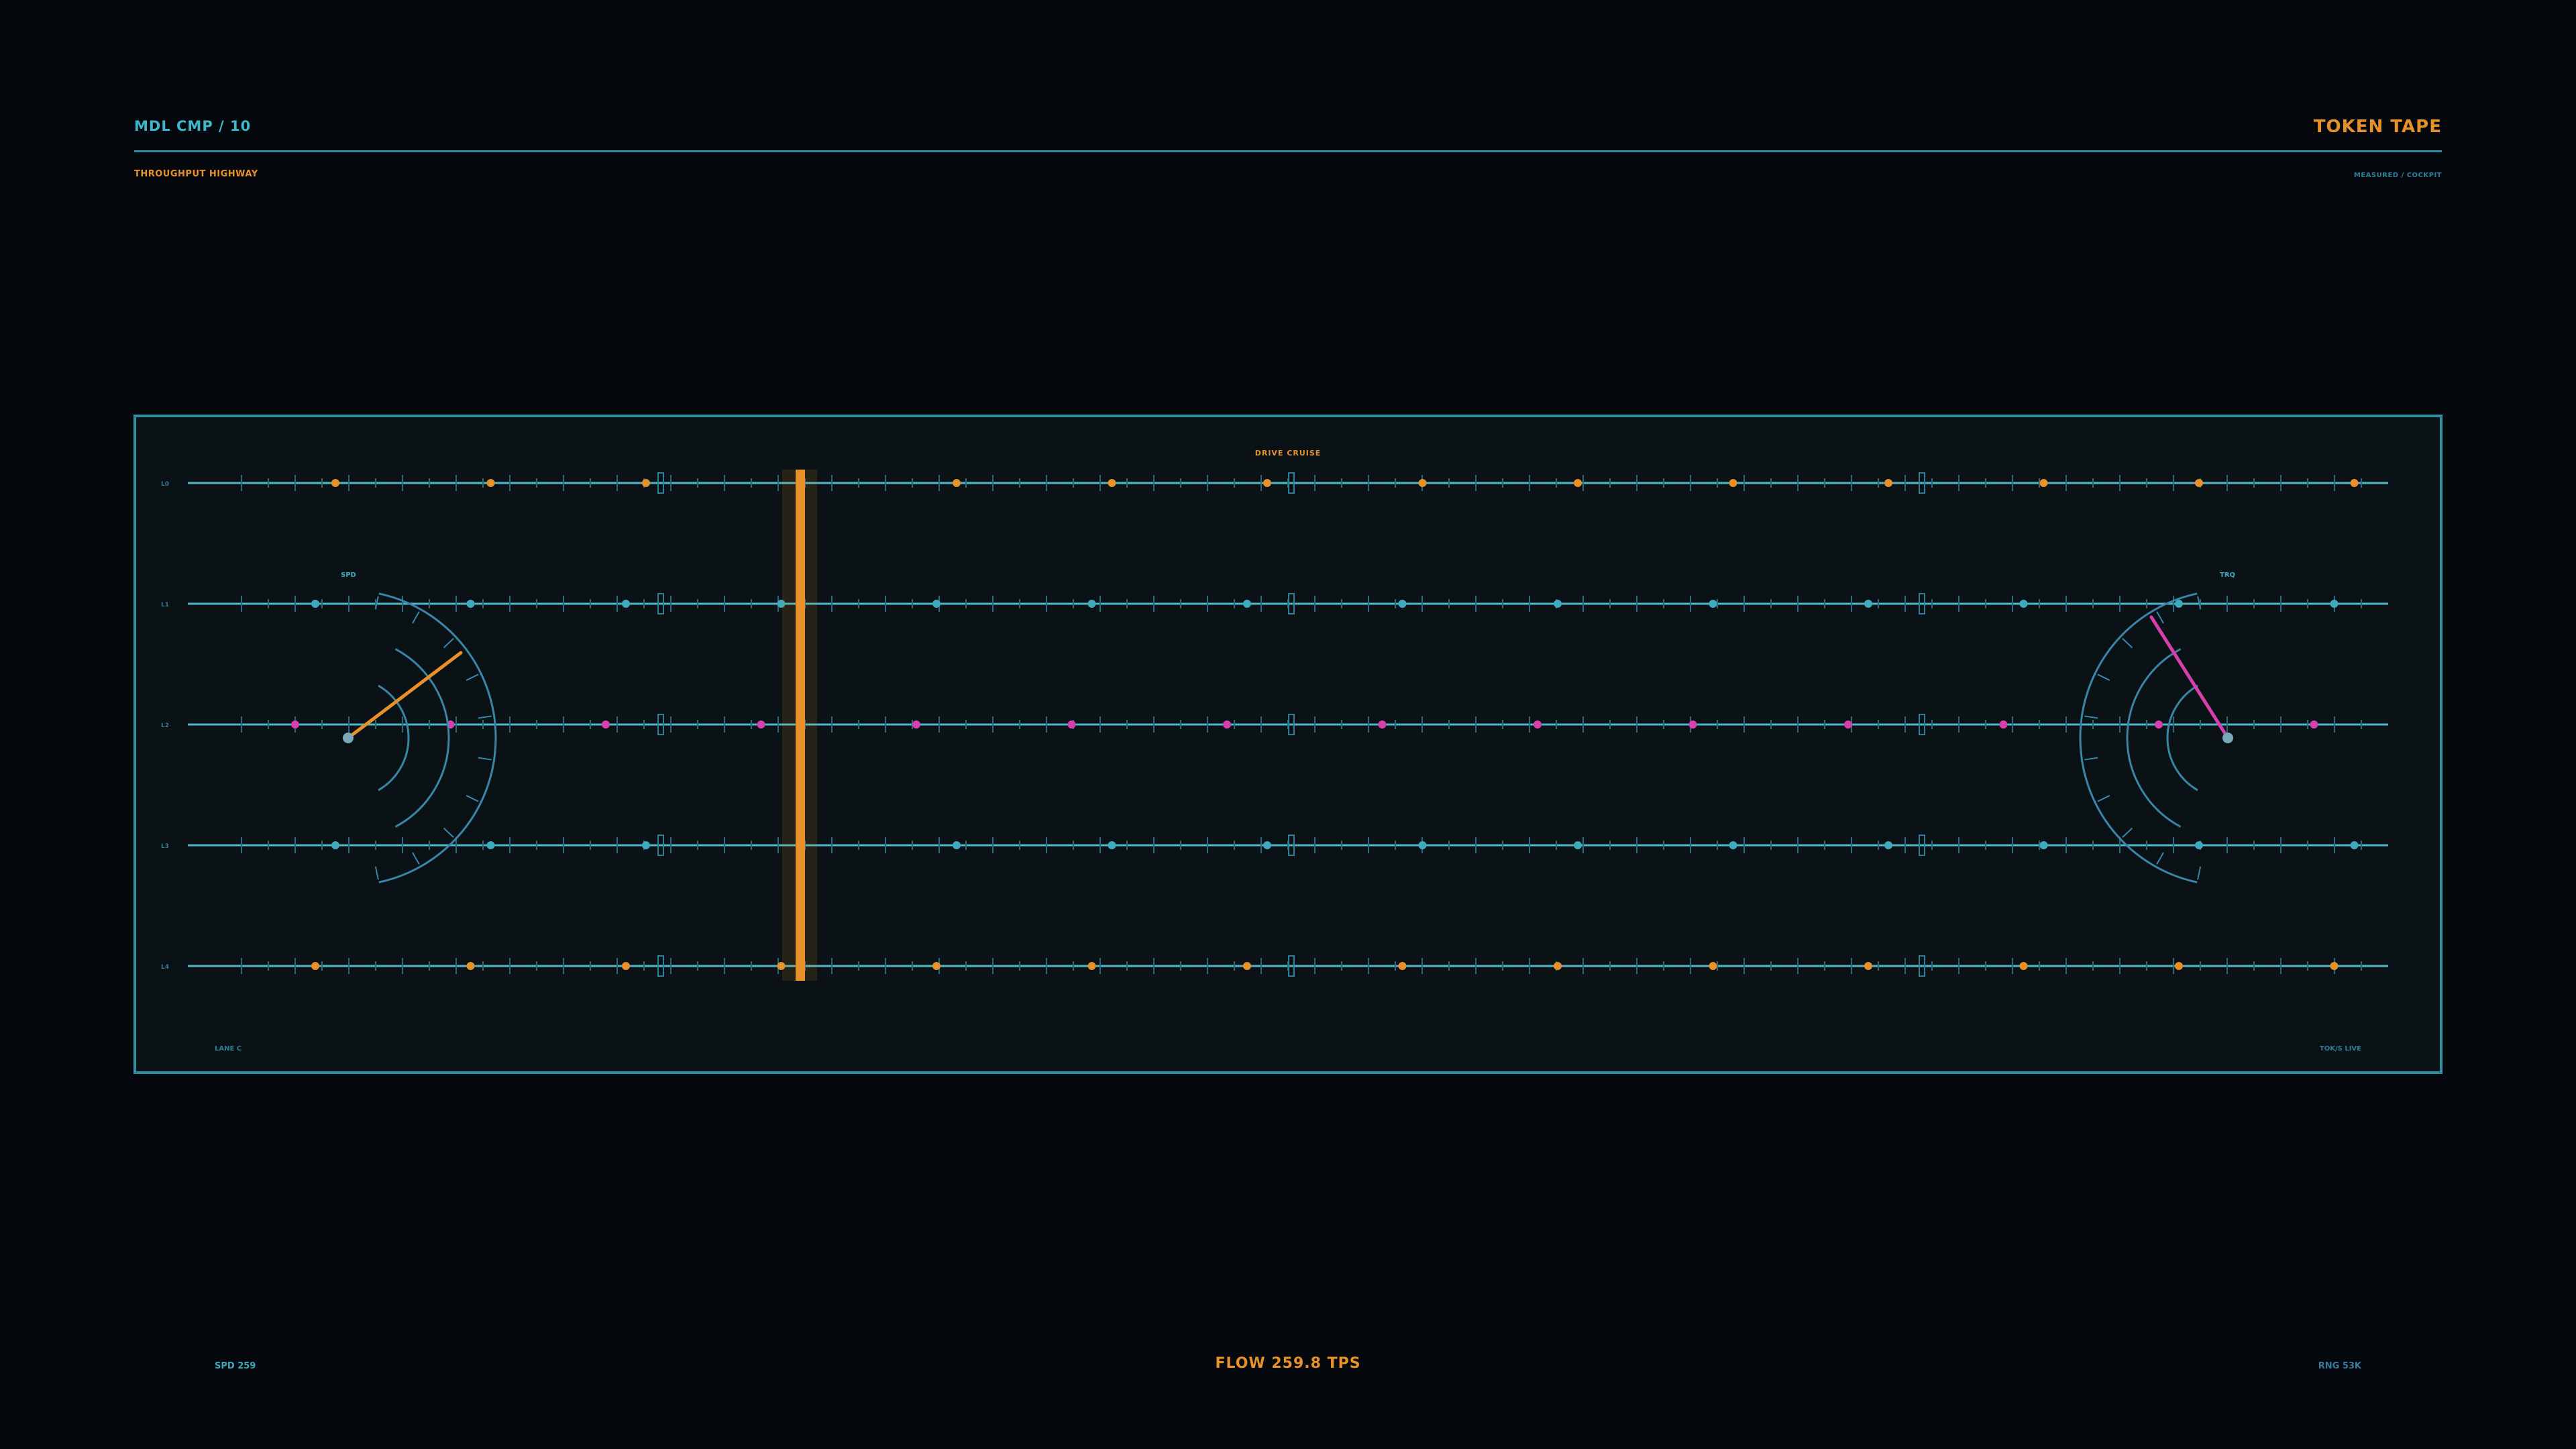 The height and width of the screenshot is (1449, 2576). I want to click on lane-label: L2, so click(165, 725).